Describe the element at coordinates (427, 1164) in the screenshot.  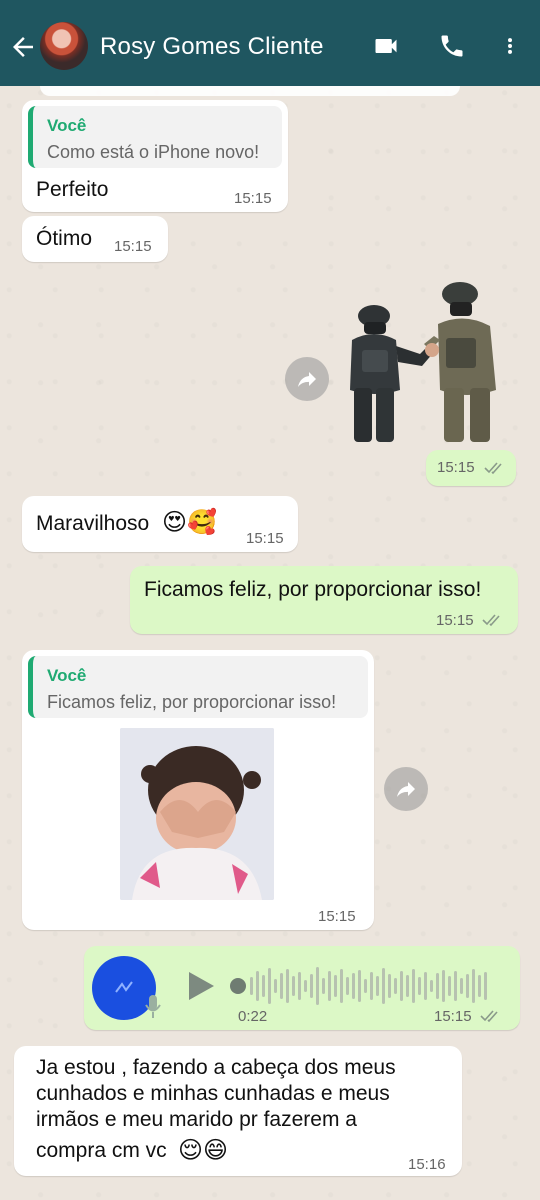
I see `message-time: 15:16` at that location.